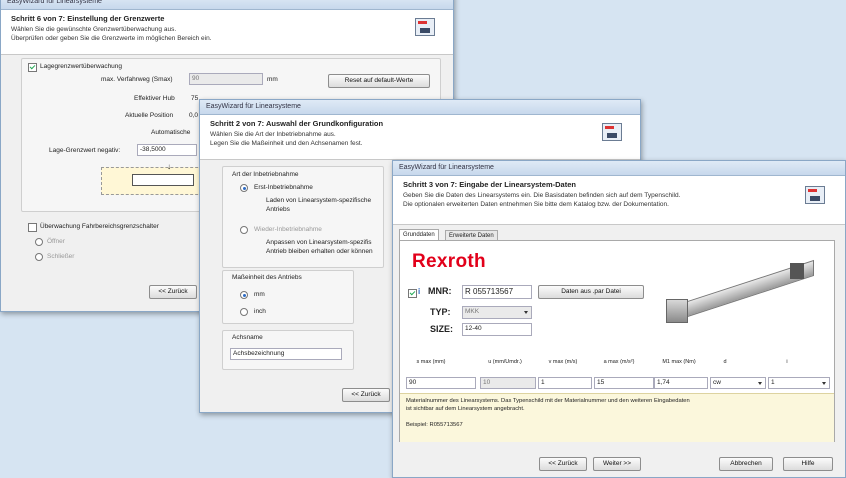  I want to click on commissioning-group-title: Art der Inbetriebnahme, so click(265, 174).